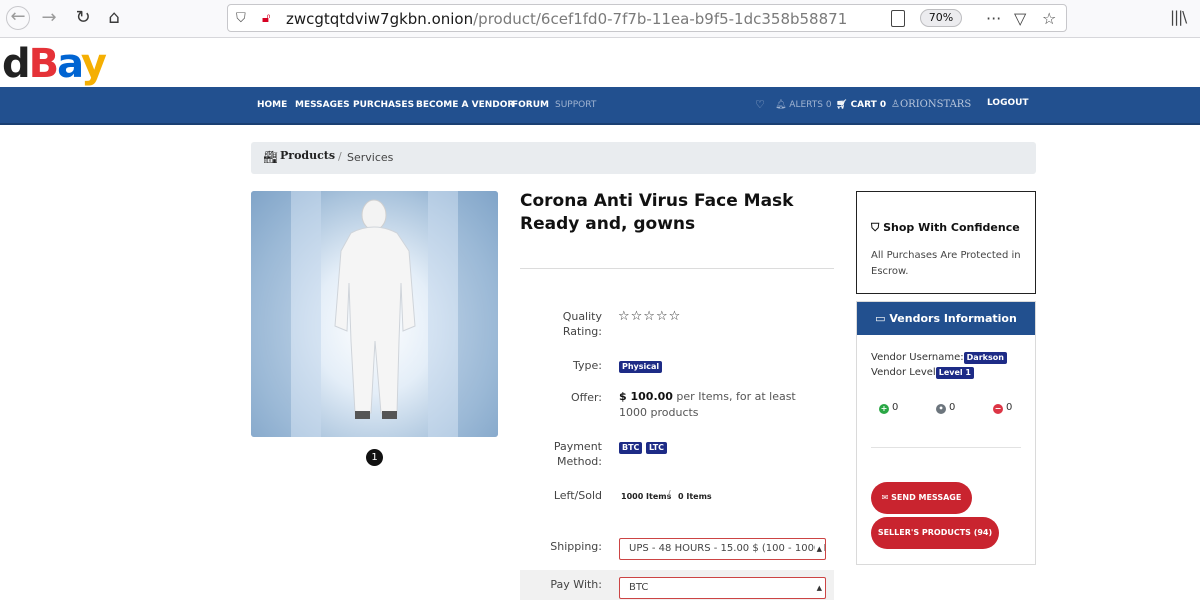  What do you see at coordinates (576, 584) in the screenshot?
I see `paywith-label: Pay With:` at bounding box center [576, 584].